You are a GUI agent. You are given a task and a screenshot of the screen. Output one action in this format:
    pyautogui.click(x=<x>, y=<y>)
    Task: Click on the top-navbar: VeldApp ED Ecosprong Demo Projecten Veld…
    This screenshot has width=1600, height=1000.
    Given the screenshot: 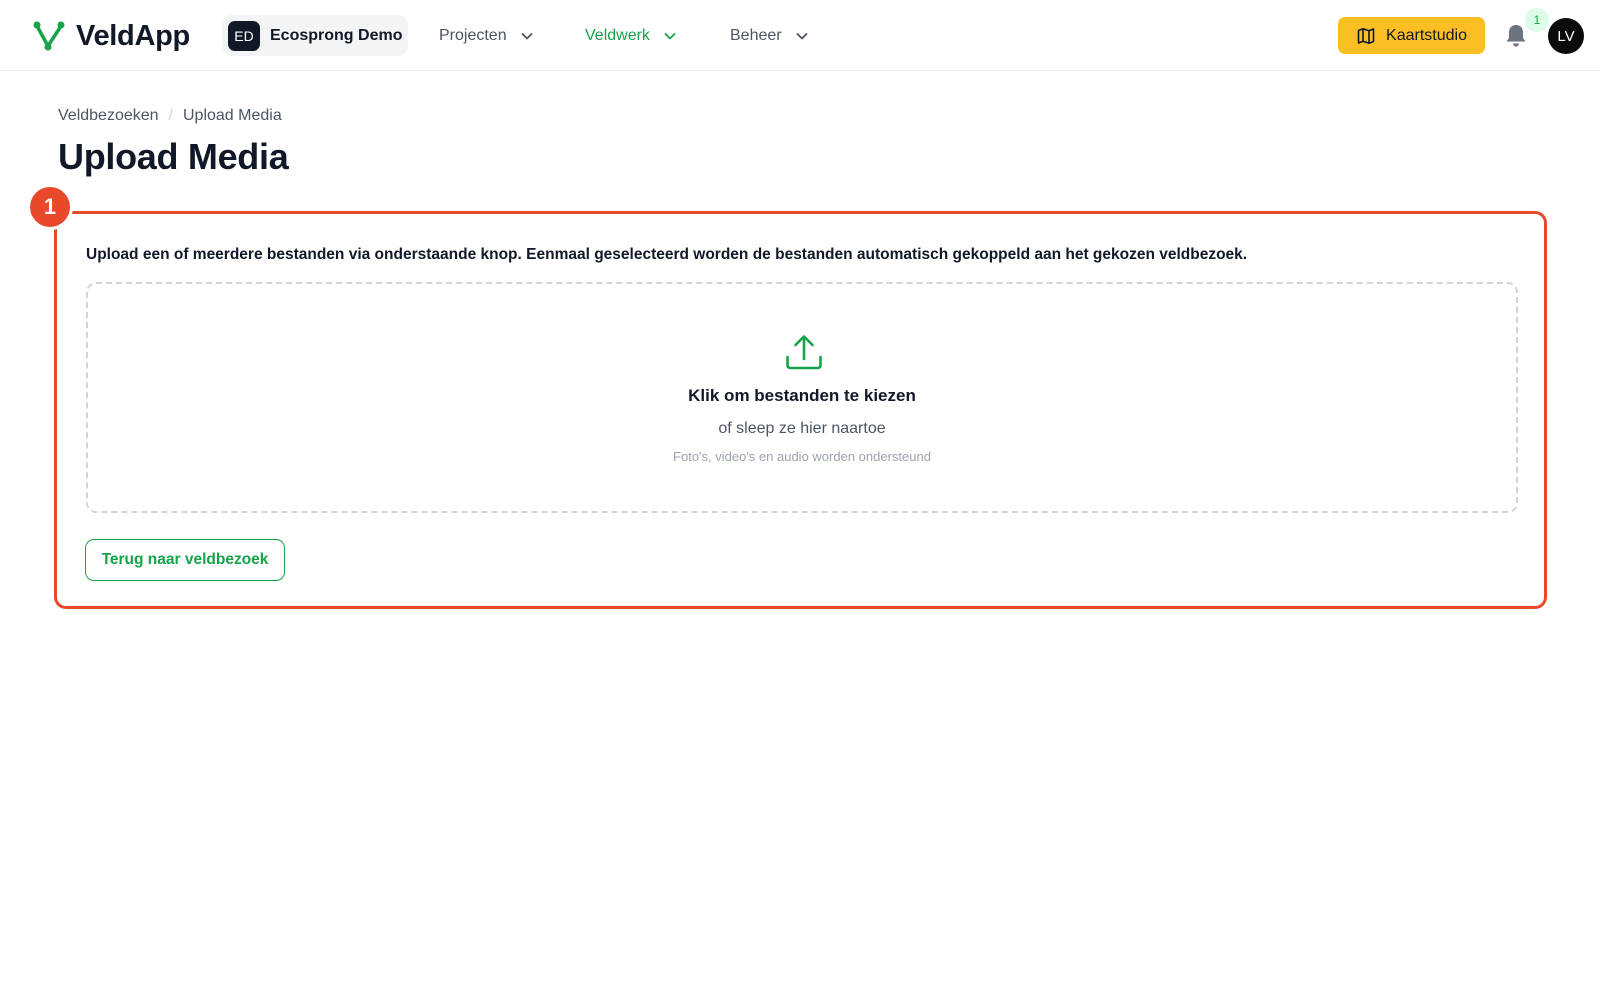 What is the action you would take?
    pyautogui.click(x=800, y=35)
    